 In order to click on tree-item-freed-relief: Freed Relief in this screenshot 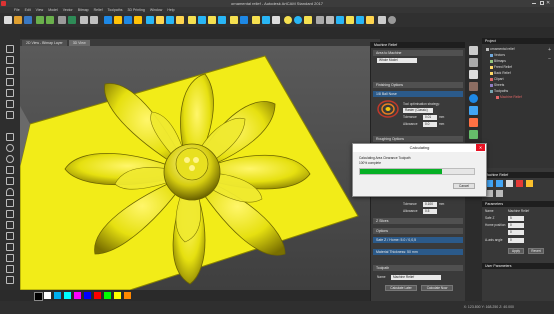, I will do `click(501, 67)`.